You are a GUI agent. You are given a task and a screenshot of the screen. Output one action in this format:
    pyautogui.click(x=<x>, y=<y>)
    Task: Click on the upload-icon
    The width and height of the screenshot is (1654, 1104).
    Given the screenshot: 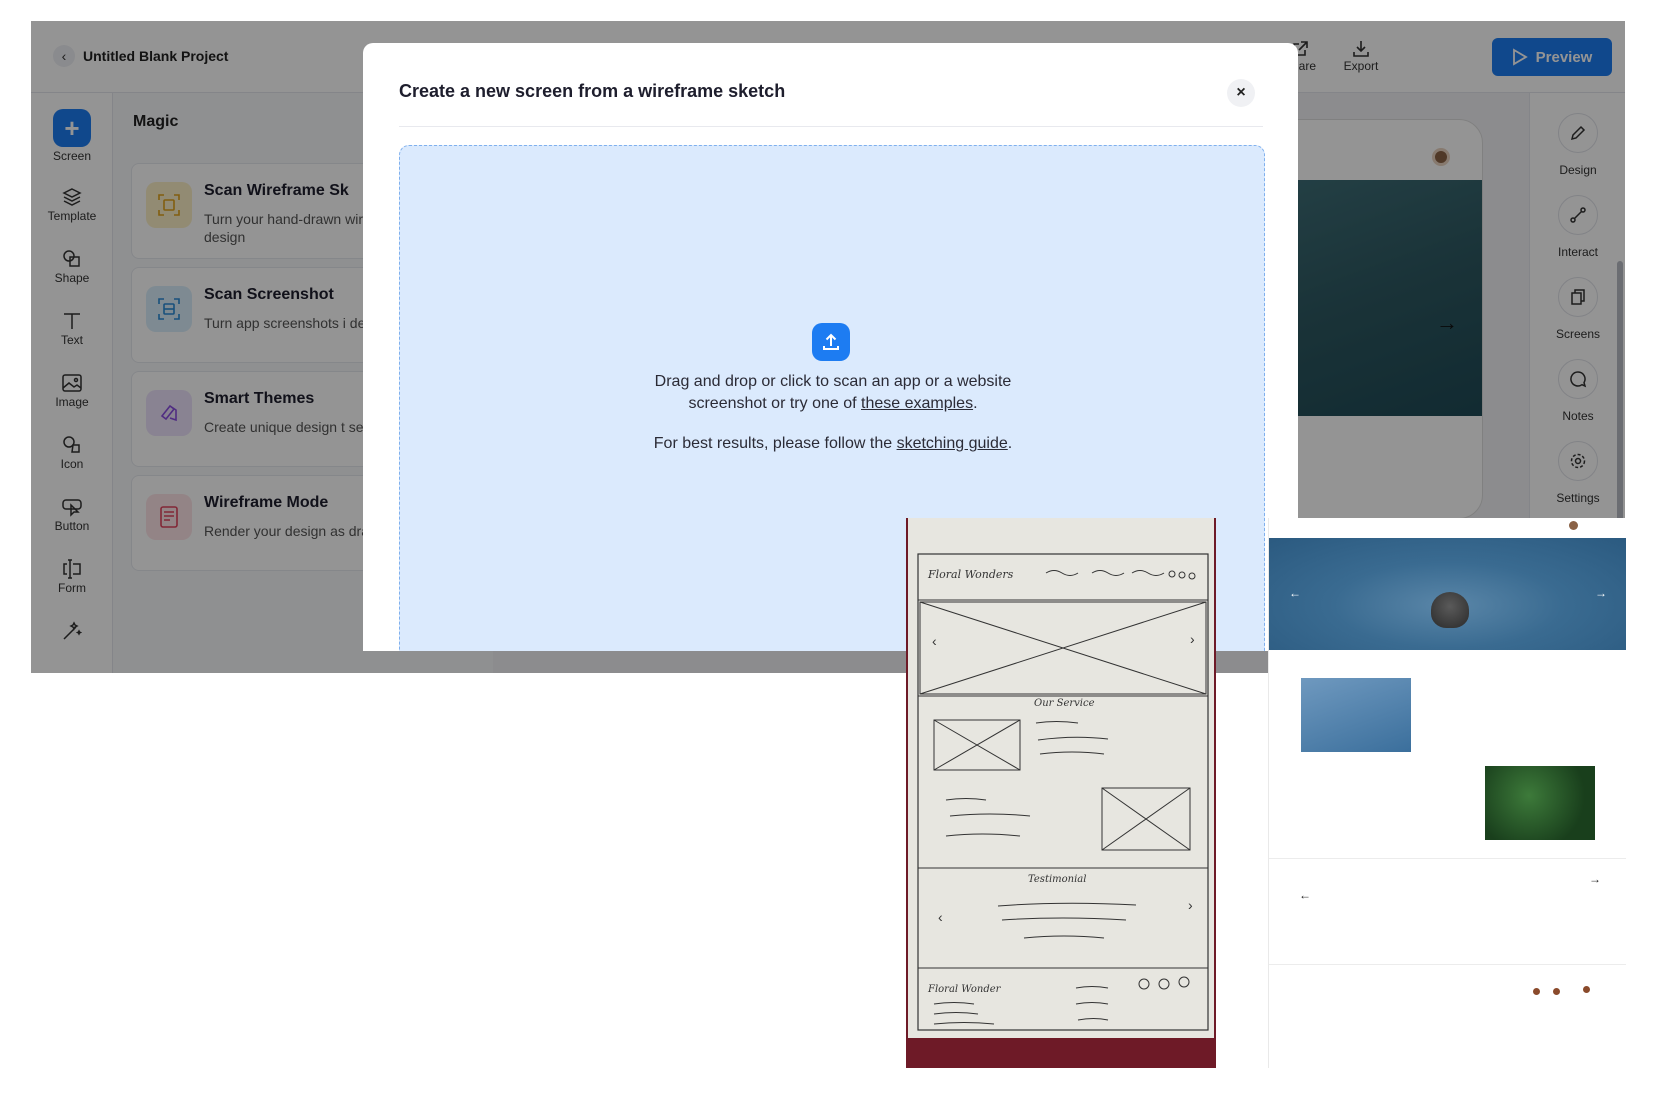 What is the action you would take?
    pyautogui.click(x=831, y=342)
    